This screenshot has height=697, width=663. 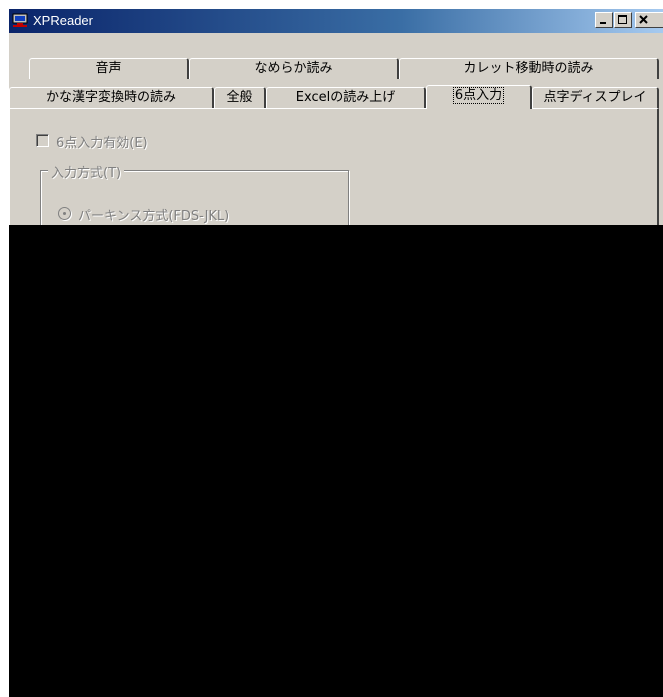 What do you see at coordinates (240, 97) in the screenshot?
I see `tab-general: 全般` at bounding box center [240, 97].